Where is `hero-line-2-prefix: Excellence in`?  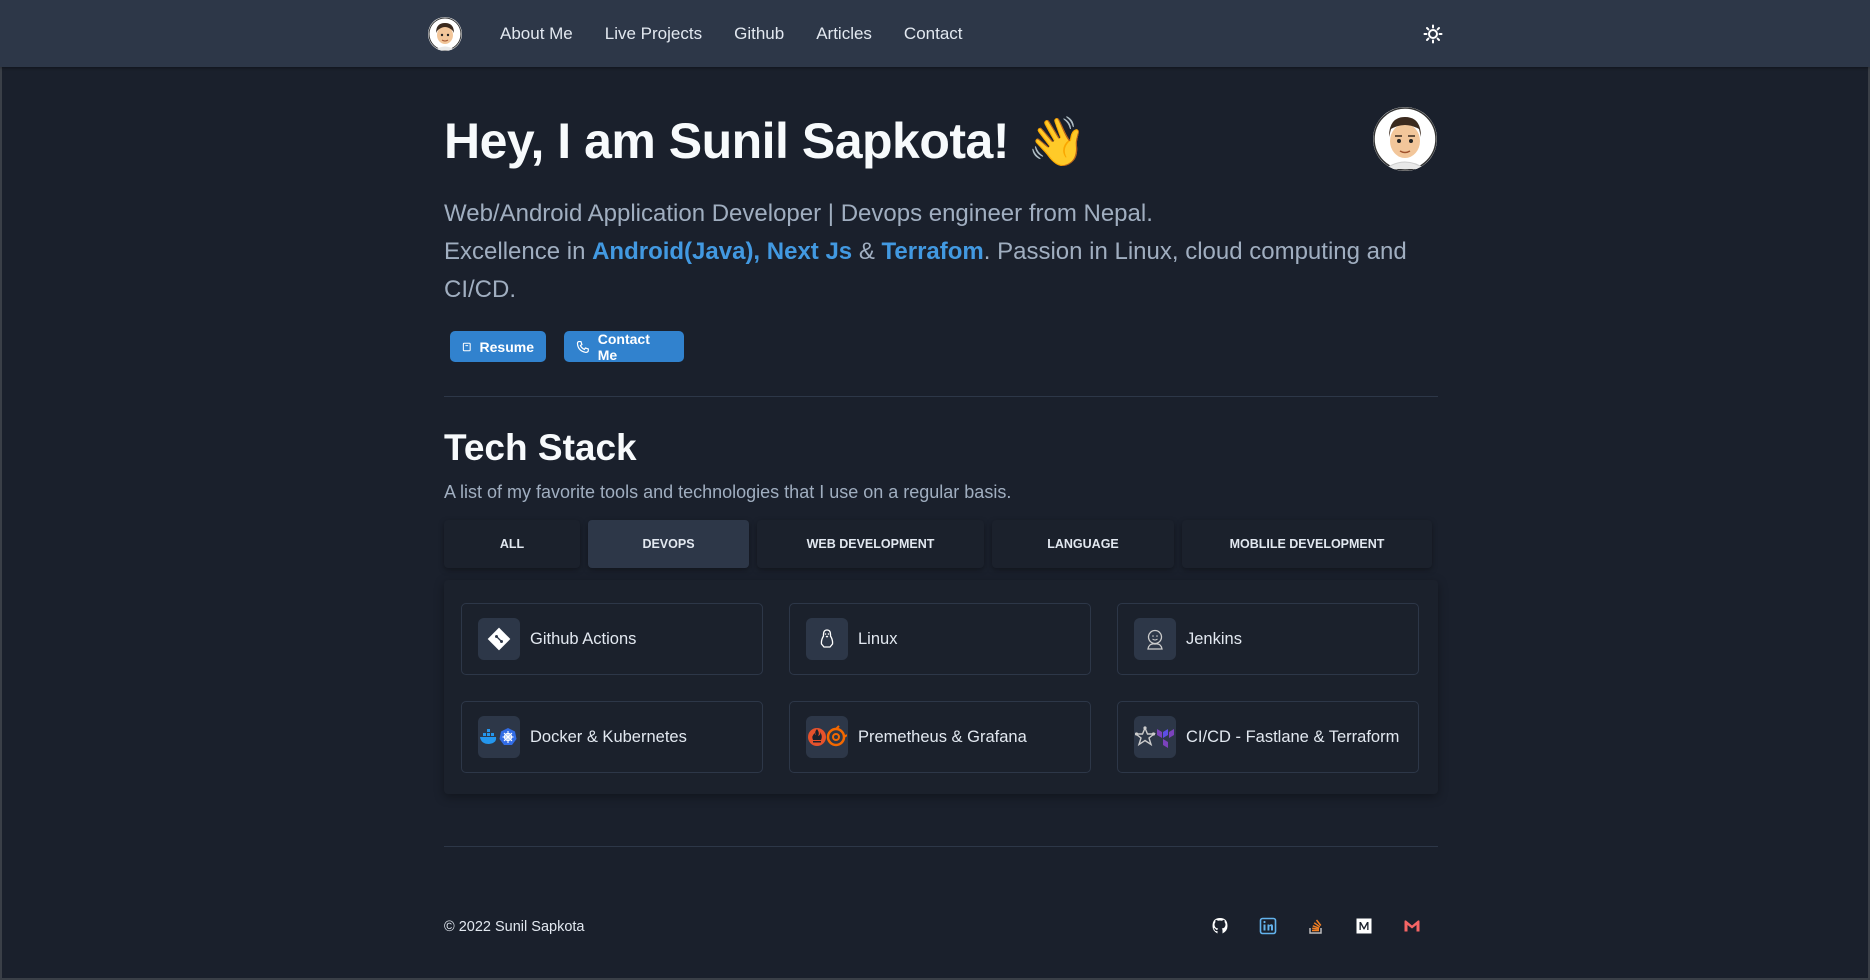
hero-line-2-prefix: Excellence in is located at coordinates (518, 251).